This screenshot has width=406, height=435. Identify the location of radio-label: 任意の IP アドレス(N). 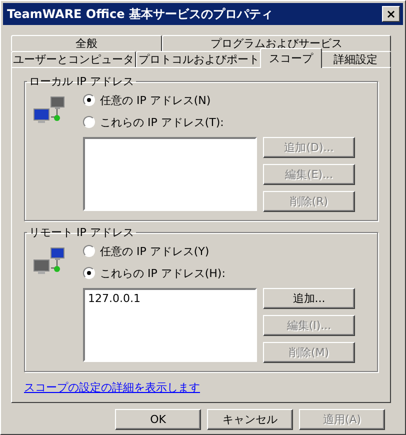
(155, 100).